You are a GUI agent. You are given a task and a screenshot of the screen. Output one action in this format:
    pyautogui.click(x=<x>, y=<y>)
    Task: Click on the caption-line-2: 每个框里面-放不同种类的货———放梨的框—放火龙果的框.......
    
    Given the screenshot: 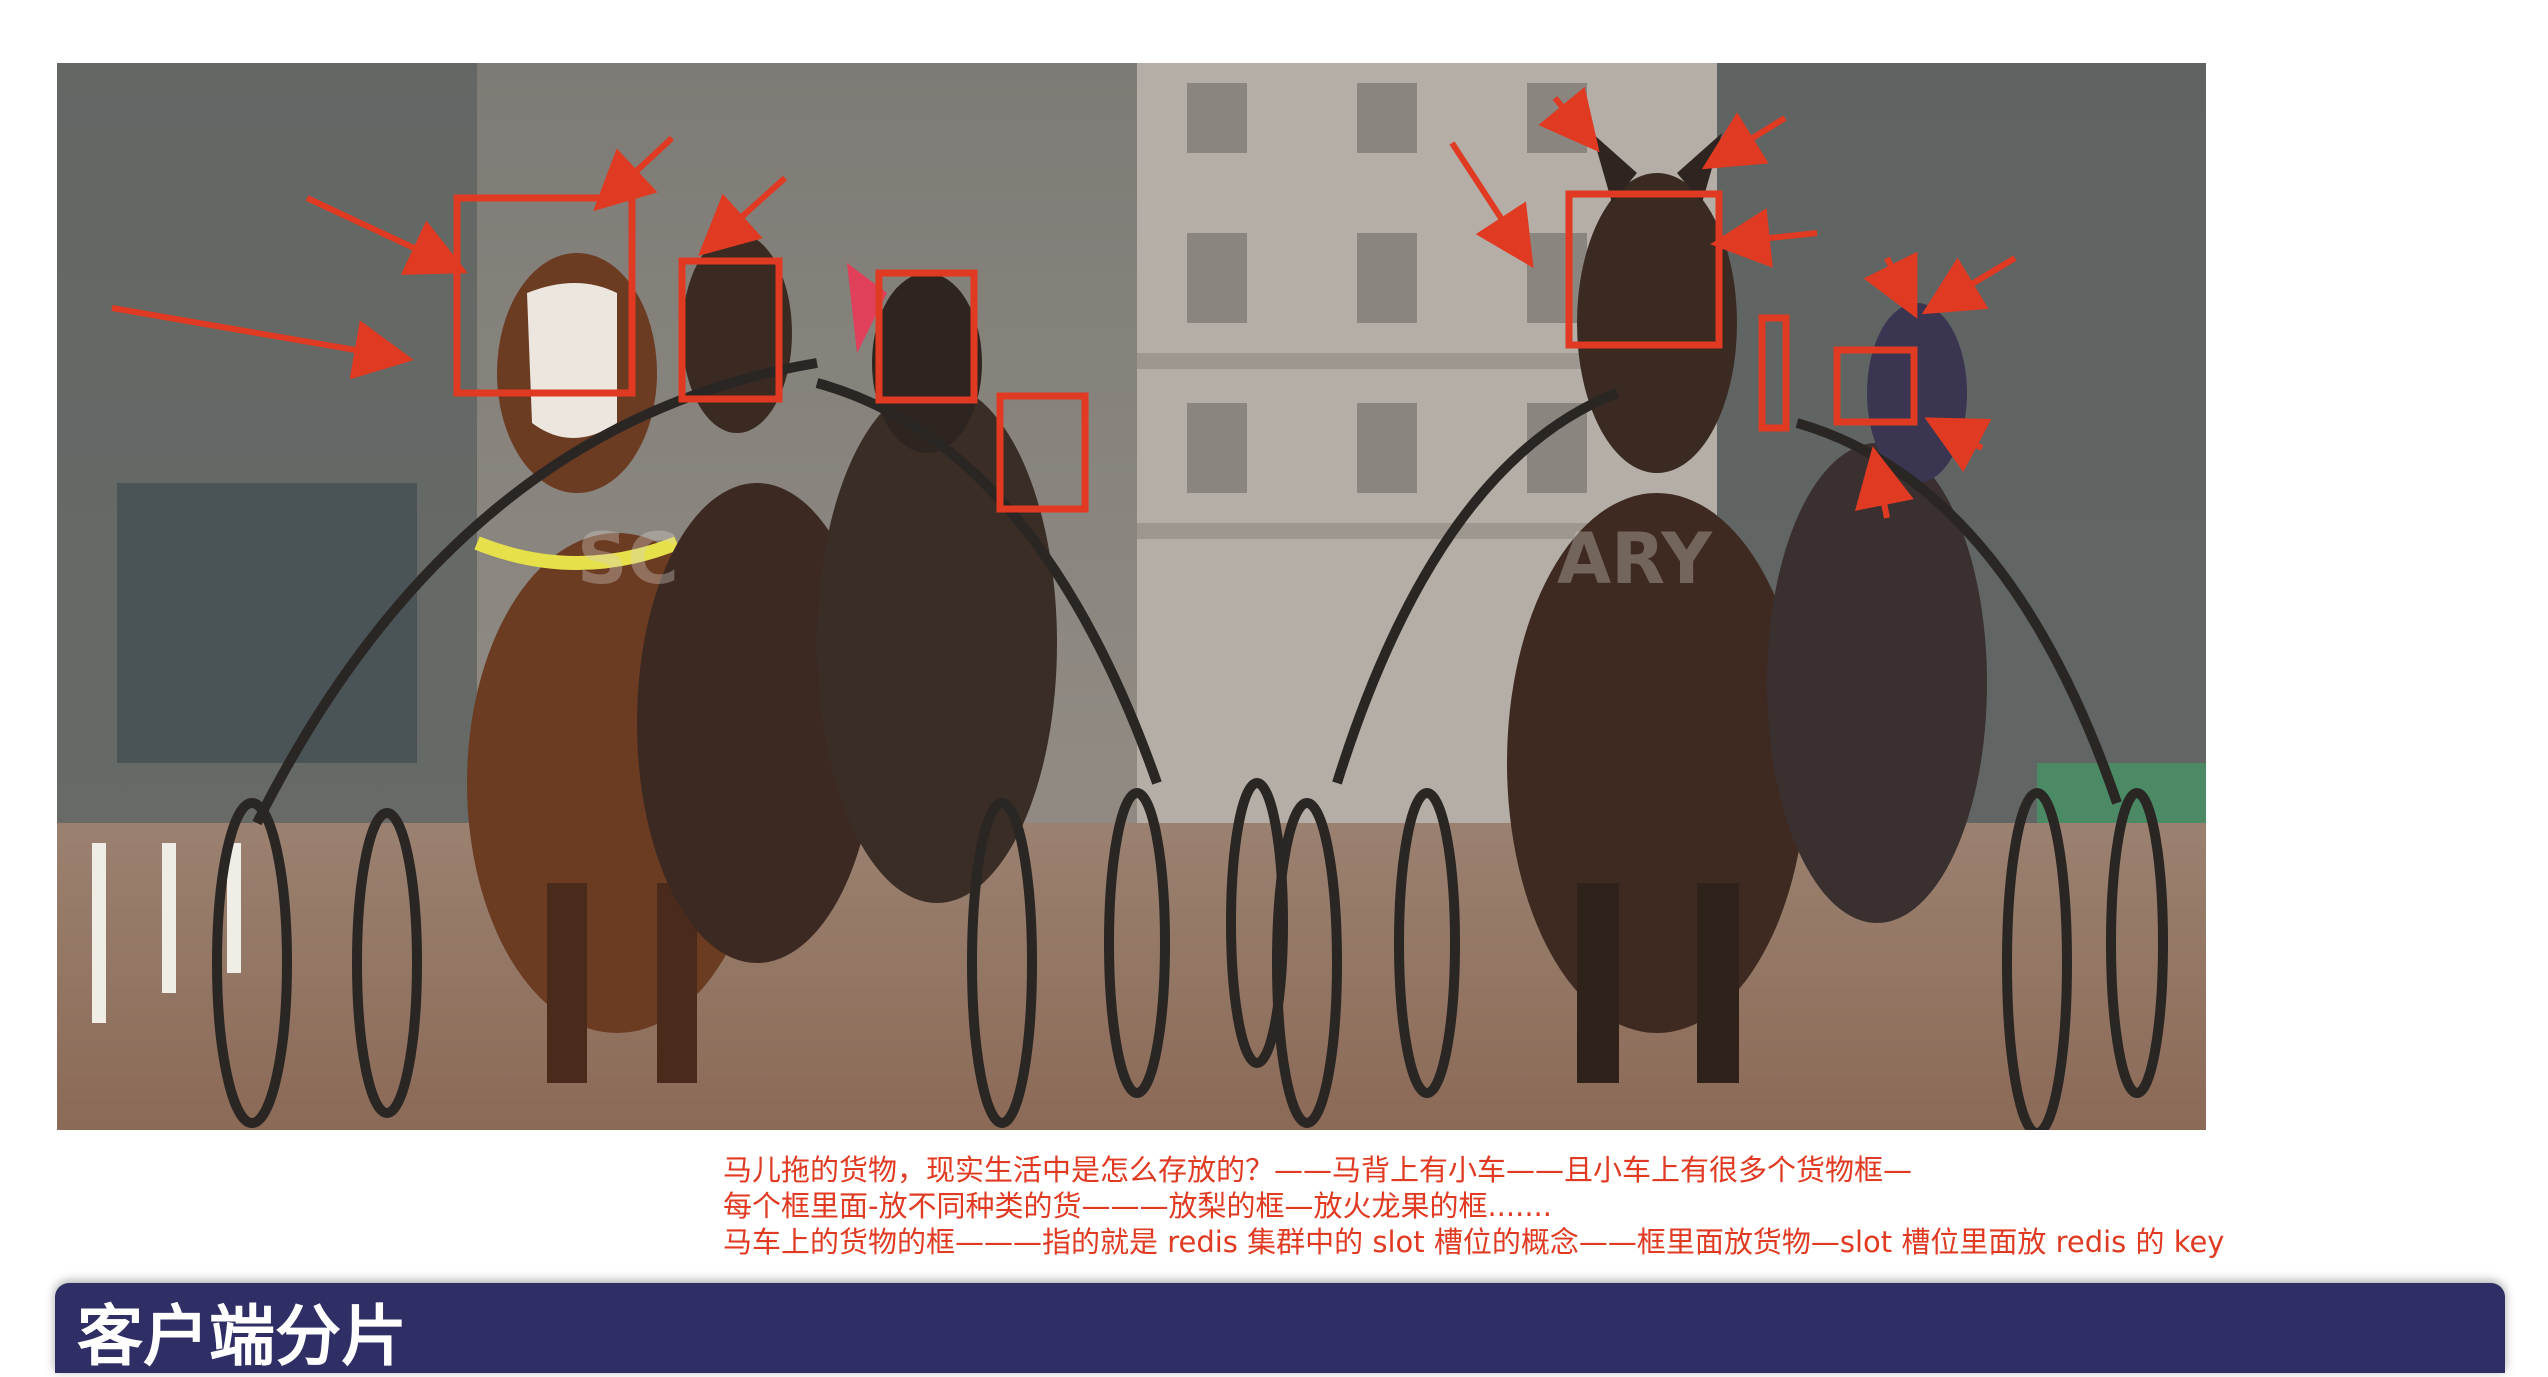 What is the action you would take?
    pyautogui.click(x=1137, y=1206)
    